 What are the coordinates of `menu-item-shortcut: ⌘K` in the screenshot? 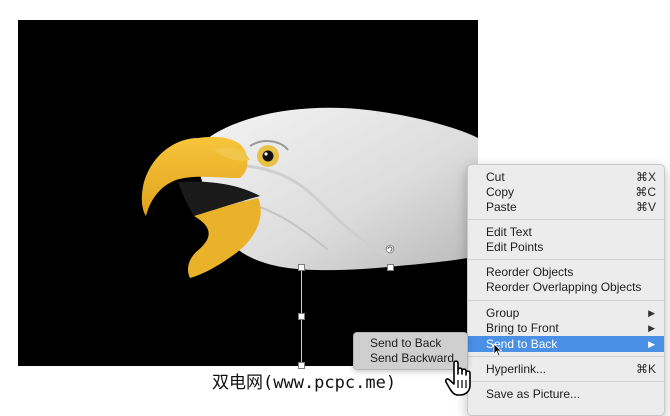 It's located at (645, 369).